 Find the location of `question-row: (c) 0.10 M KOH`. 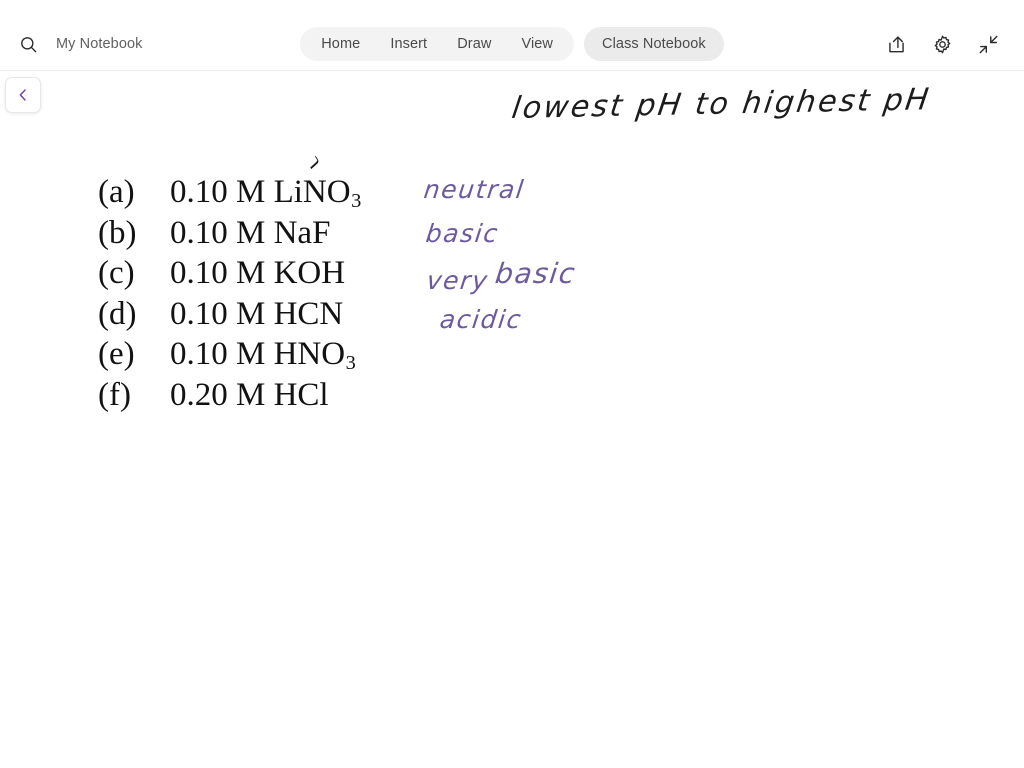

question-row: (c) 0.10 M KOH is located at coordinates (229, 273).